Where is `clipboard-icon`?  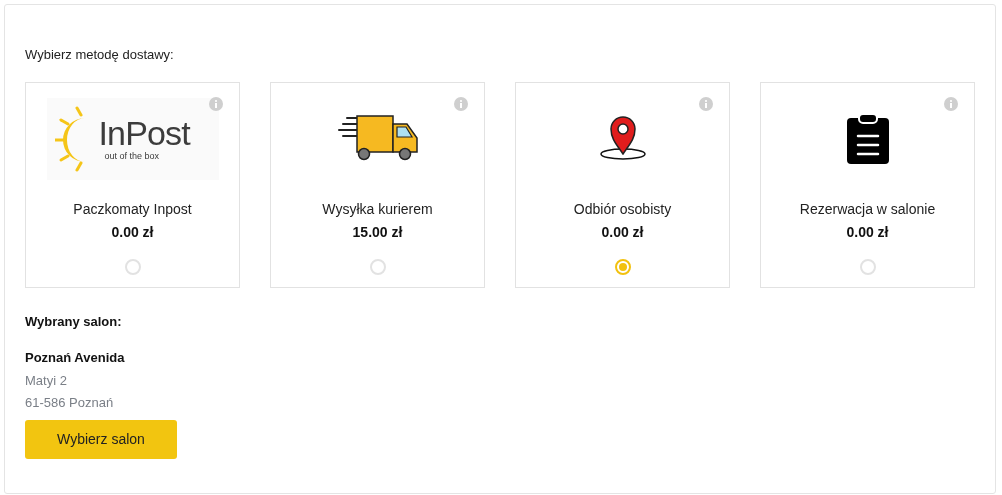
clipboard-icon is located at coordinates (867, 138).